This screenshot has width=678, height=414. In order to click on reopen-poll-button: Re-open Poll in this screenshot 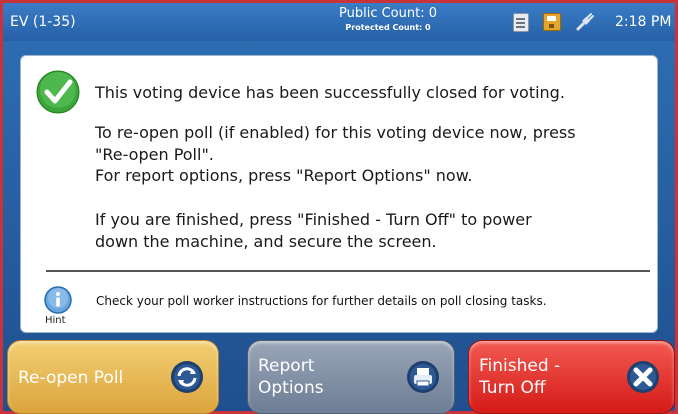, I will do `click(113, 377)`.